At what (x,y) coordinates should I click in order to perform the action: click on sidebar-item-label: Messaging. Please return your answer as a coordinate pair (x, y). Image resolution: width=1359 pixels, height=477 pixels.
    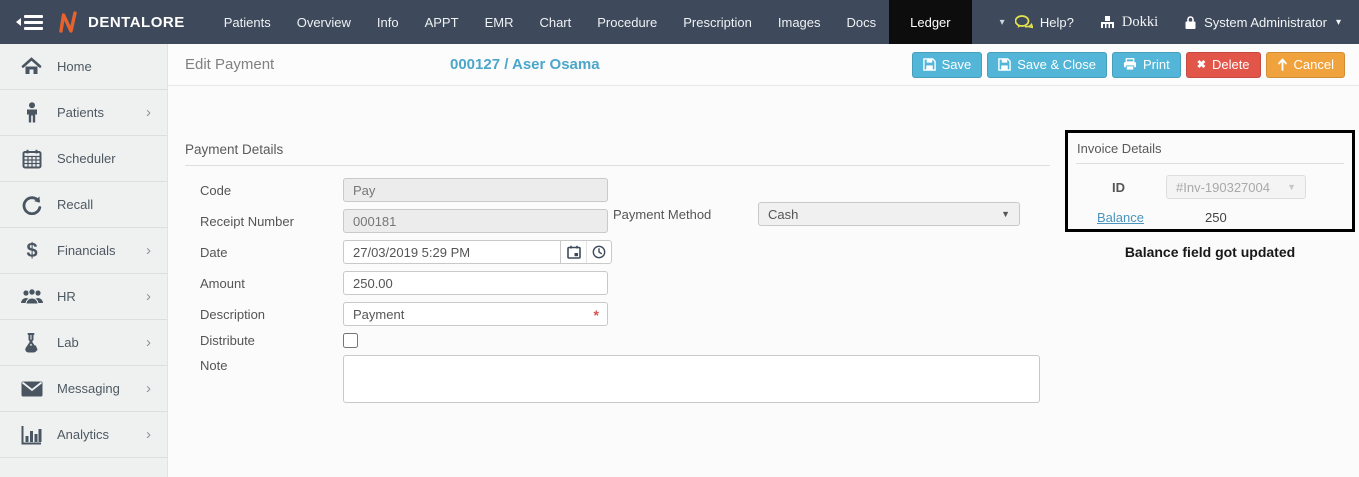
    Looking at the image, I should click on (88, 388).